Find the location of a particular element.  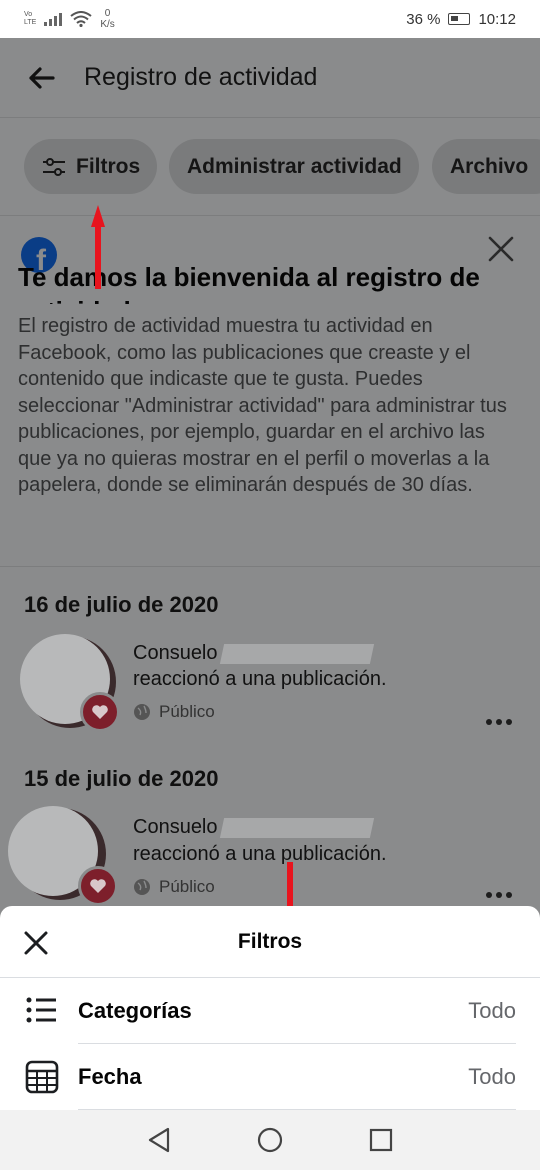

network-bottom-label: LTE is located at coordinates (30, 22).